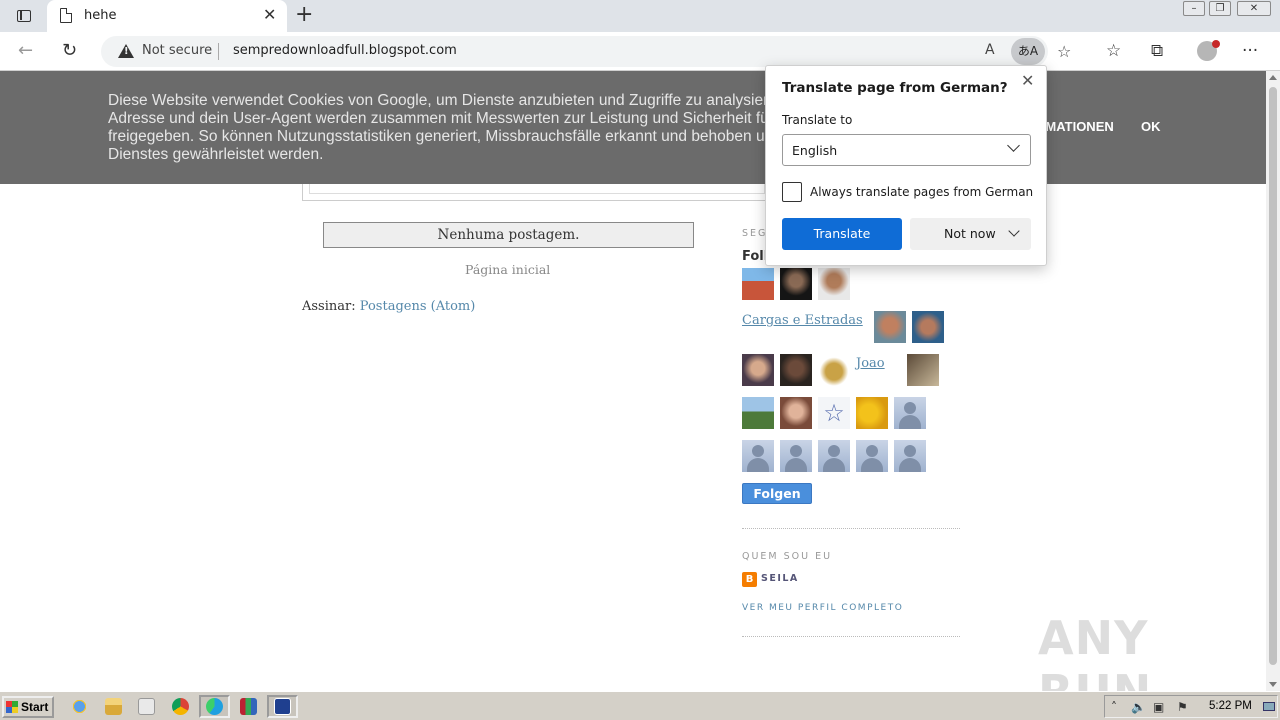 This screenshot has height=720, width=1280. Describe the element at coordinates (304, 15) in the screenshot. I see `new-tab-icon: +` at that location.